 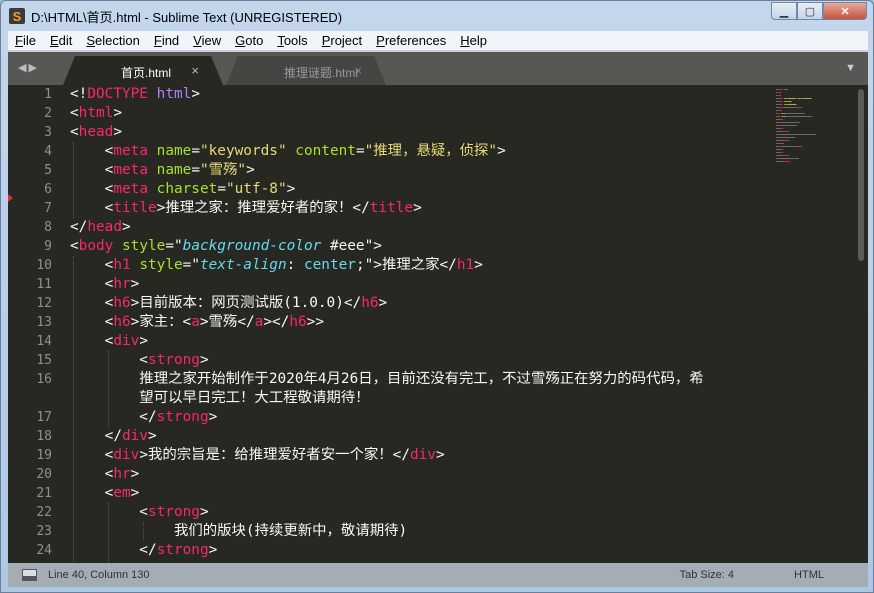 What do you see at coordinates (845, 11) in the screenshot?
I see `close-button: ✕` at bounding box center [845, 11].